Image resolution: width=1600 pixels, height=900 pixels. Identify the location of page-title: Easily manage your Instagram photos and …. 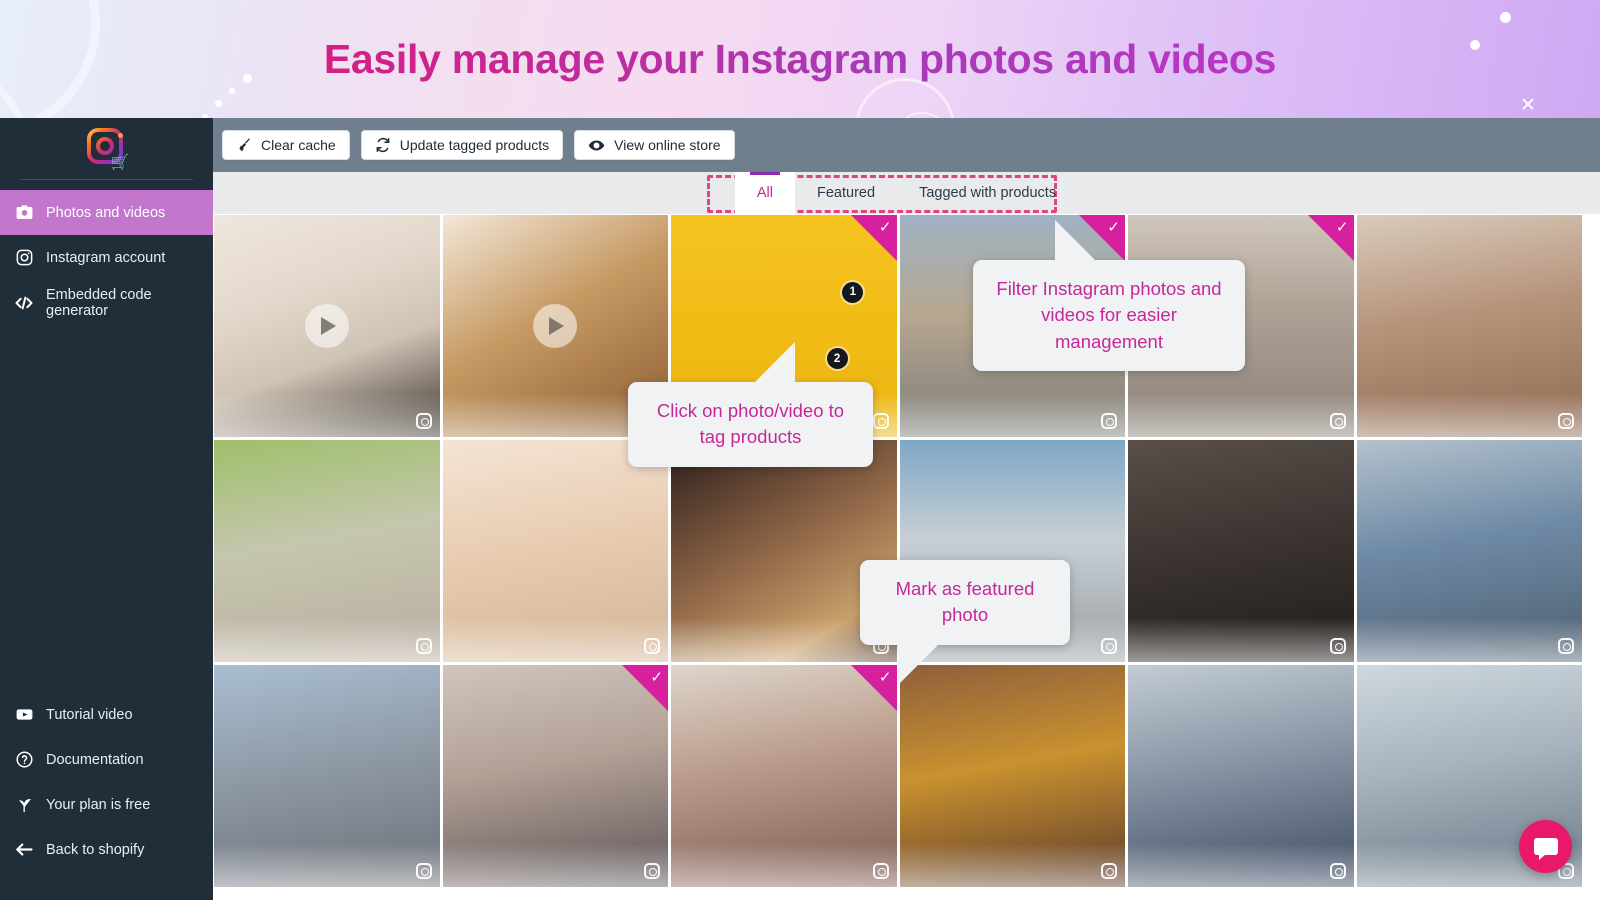
(800, 59).